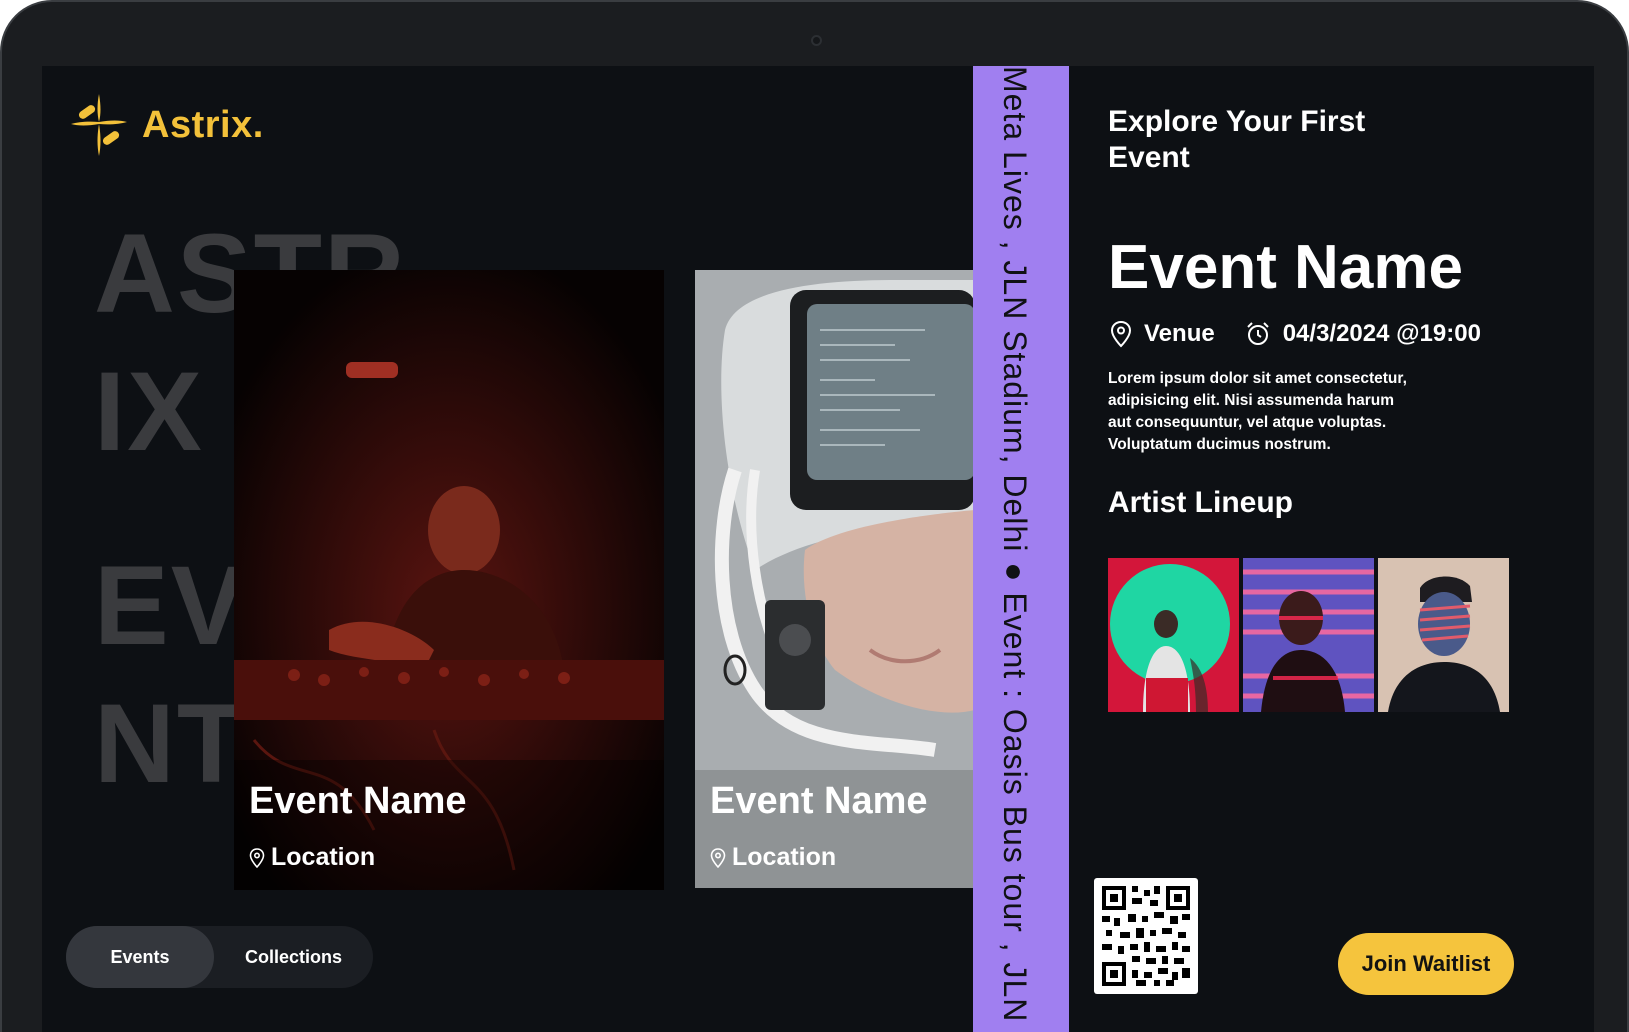  Describe the element at coordinates (1257, 333) in the screenshot. I see `alarm-clock-icon` at that location.